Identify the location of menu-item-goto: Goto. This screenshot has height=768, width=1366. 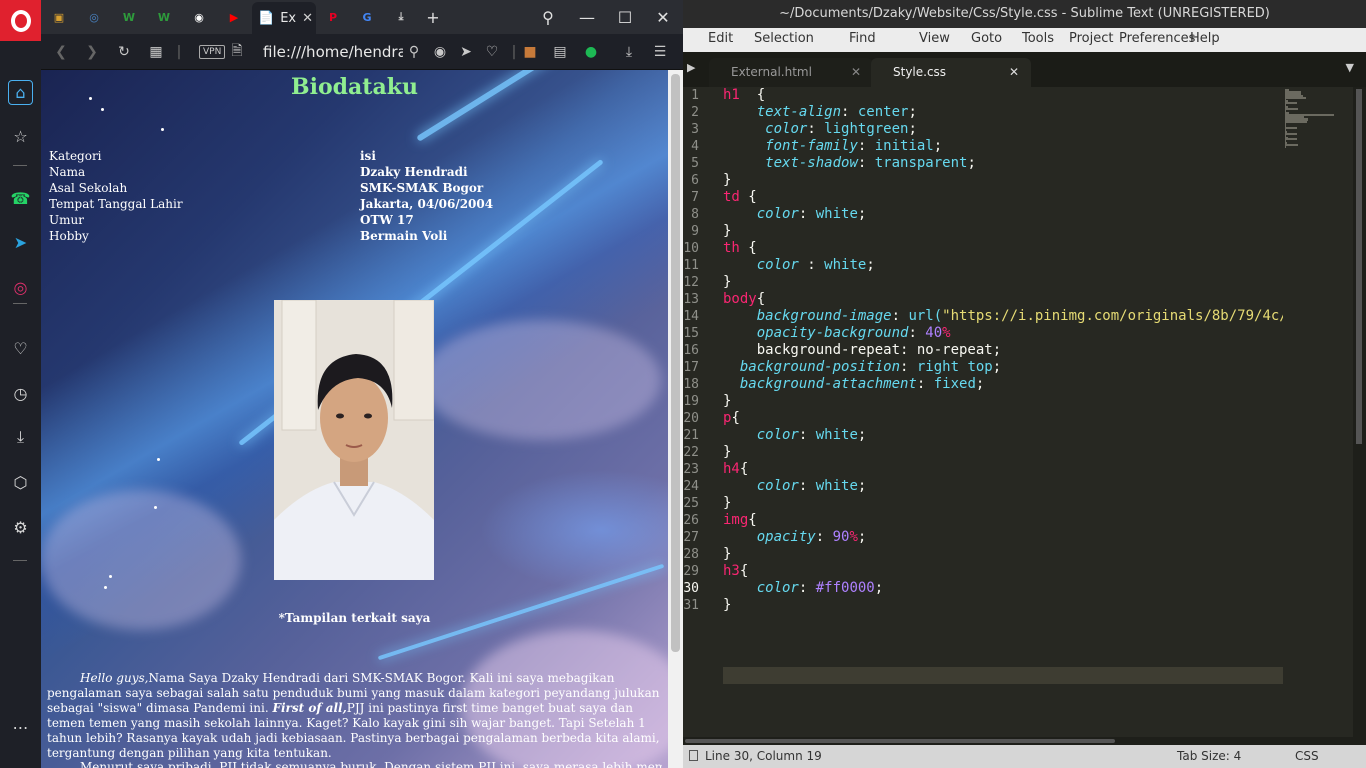
(986, 38).